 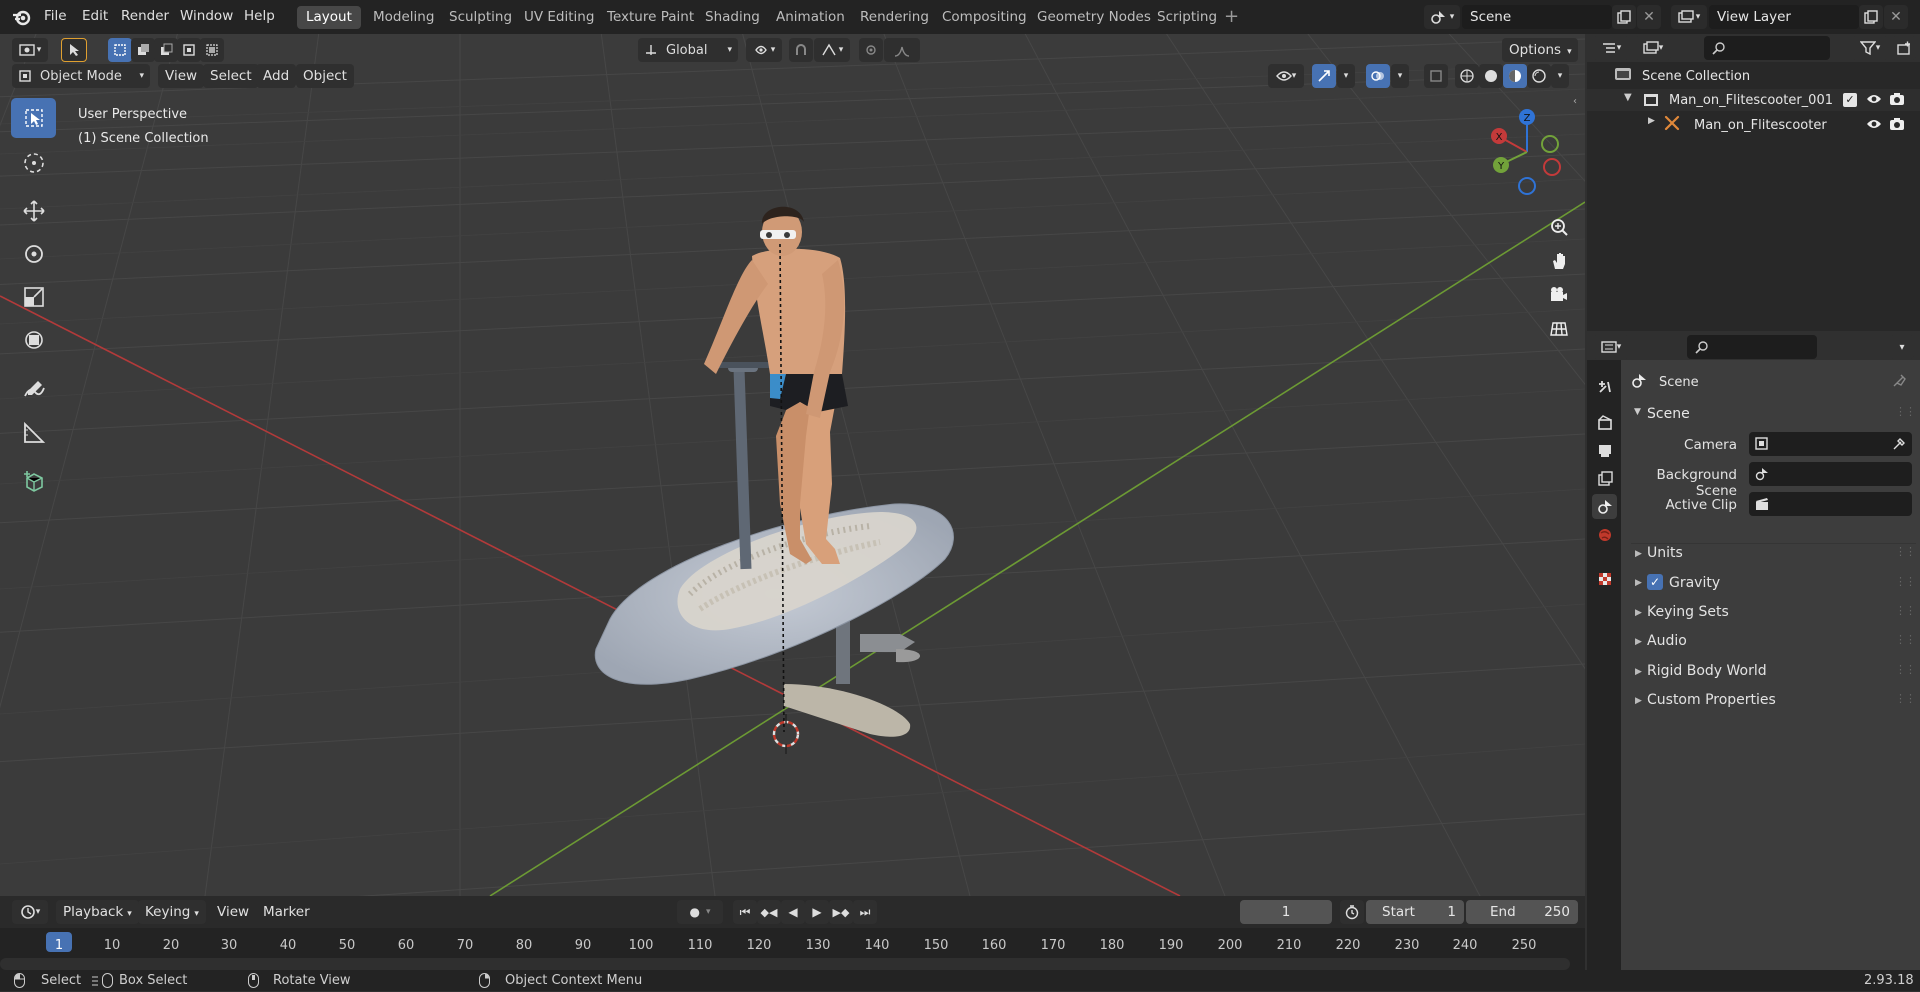 What do you see at coordinates (33, 254) in the screenshot?
I see `rotate-tool-icon` at bounding box center [33, 254].